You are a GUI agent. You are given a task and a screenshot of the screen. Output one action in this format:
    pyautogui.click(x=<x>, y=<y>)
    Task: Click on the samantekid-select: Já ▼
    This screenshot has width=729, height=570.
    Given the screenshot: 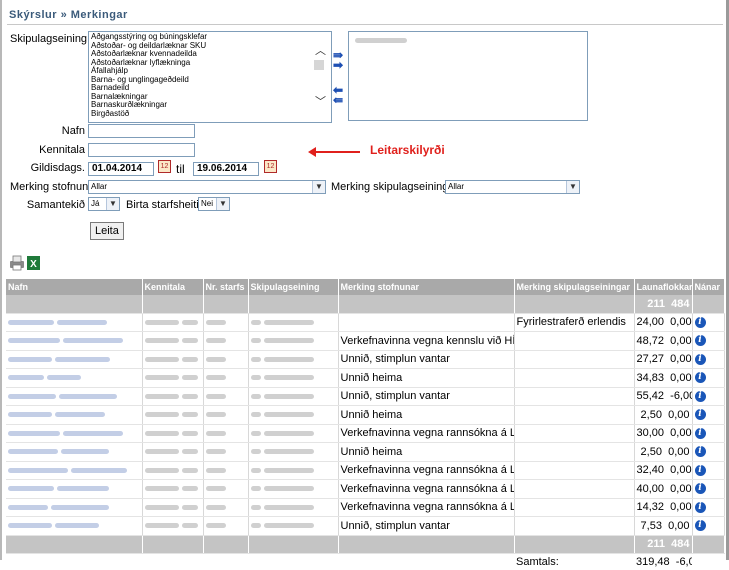 What is the action you would take?
    pyautogui.click(x=104, y=204)
    